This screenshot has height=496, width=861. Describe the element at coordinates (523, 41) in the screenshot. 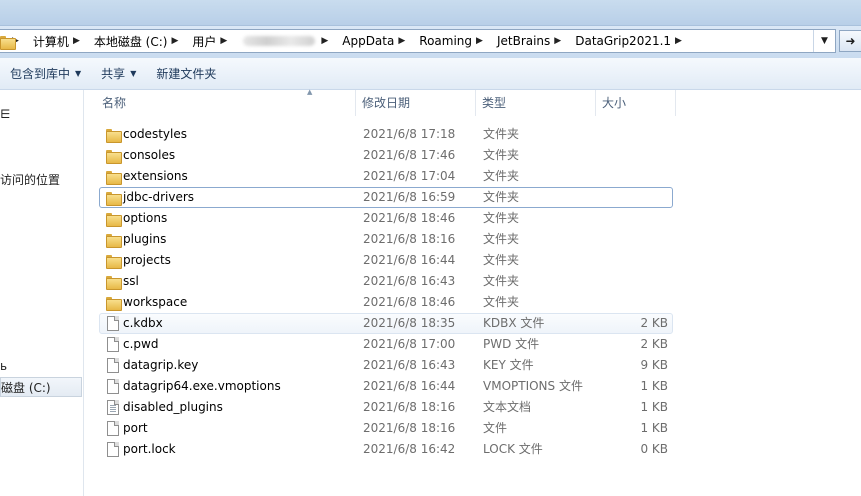

I see `breadcrumb-label: JetBrains` at that location.